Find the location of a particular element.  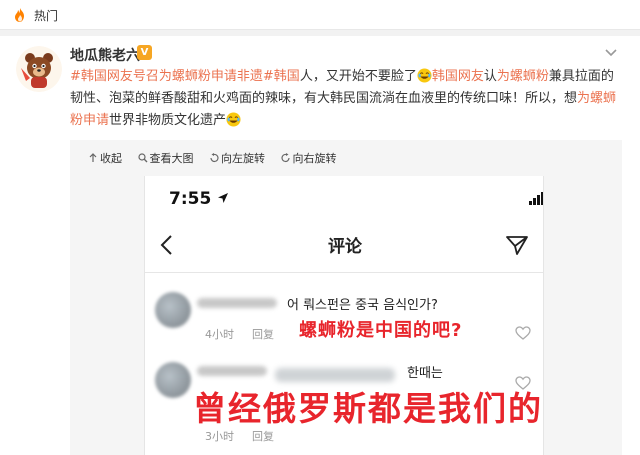

rotate-left-button: 向左旋转 is located at coordinates (237, 158).